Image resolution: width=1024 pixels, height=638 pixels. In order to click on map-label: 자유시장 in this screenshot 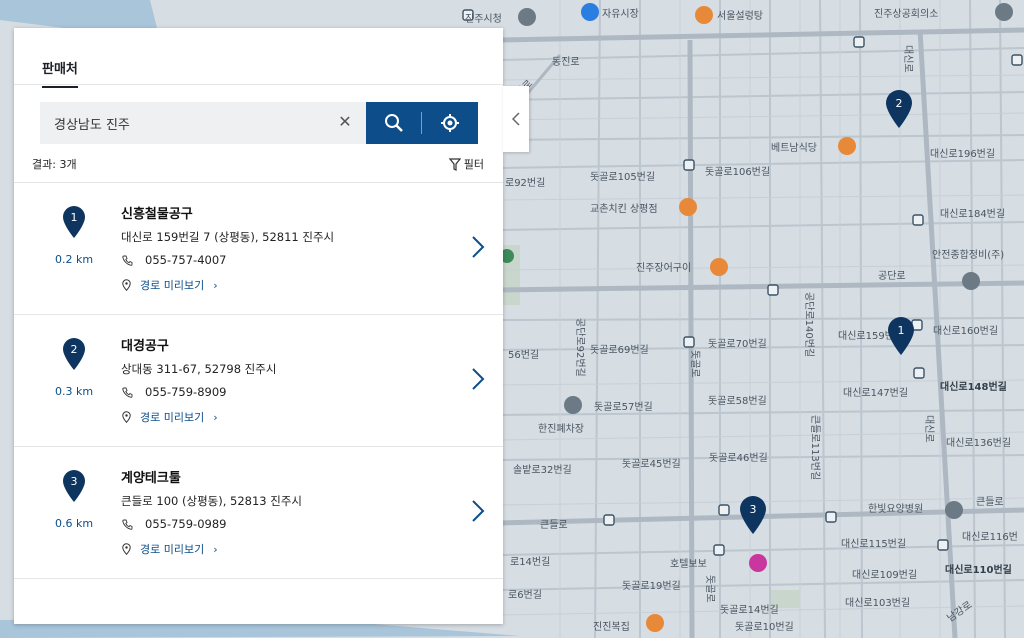, I will do `click(620, 14)`.